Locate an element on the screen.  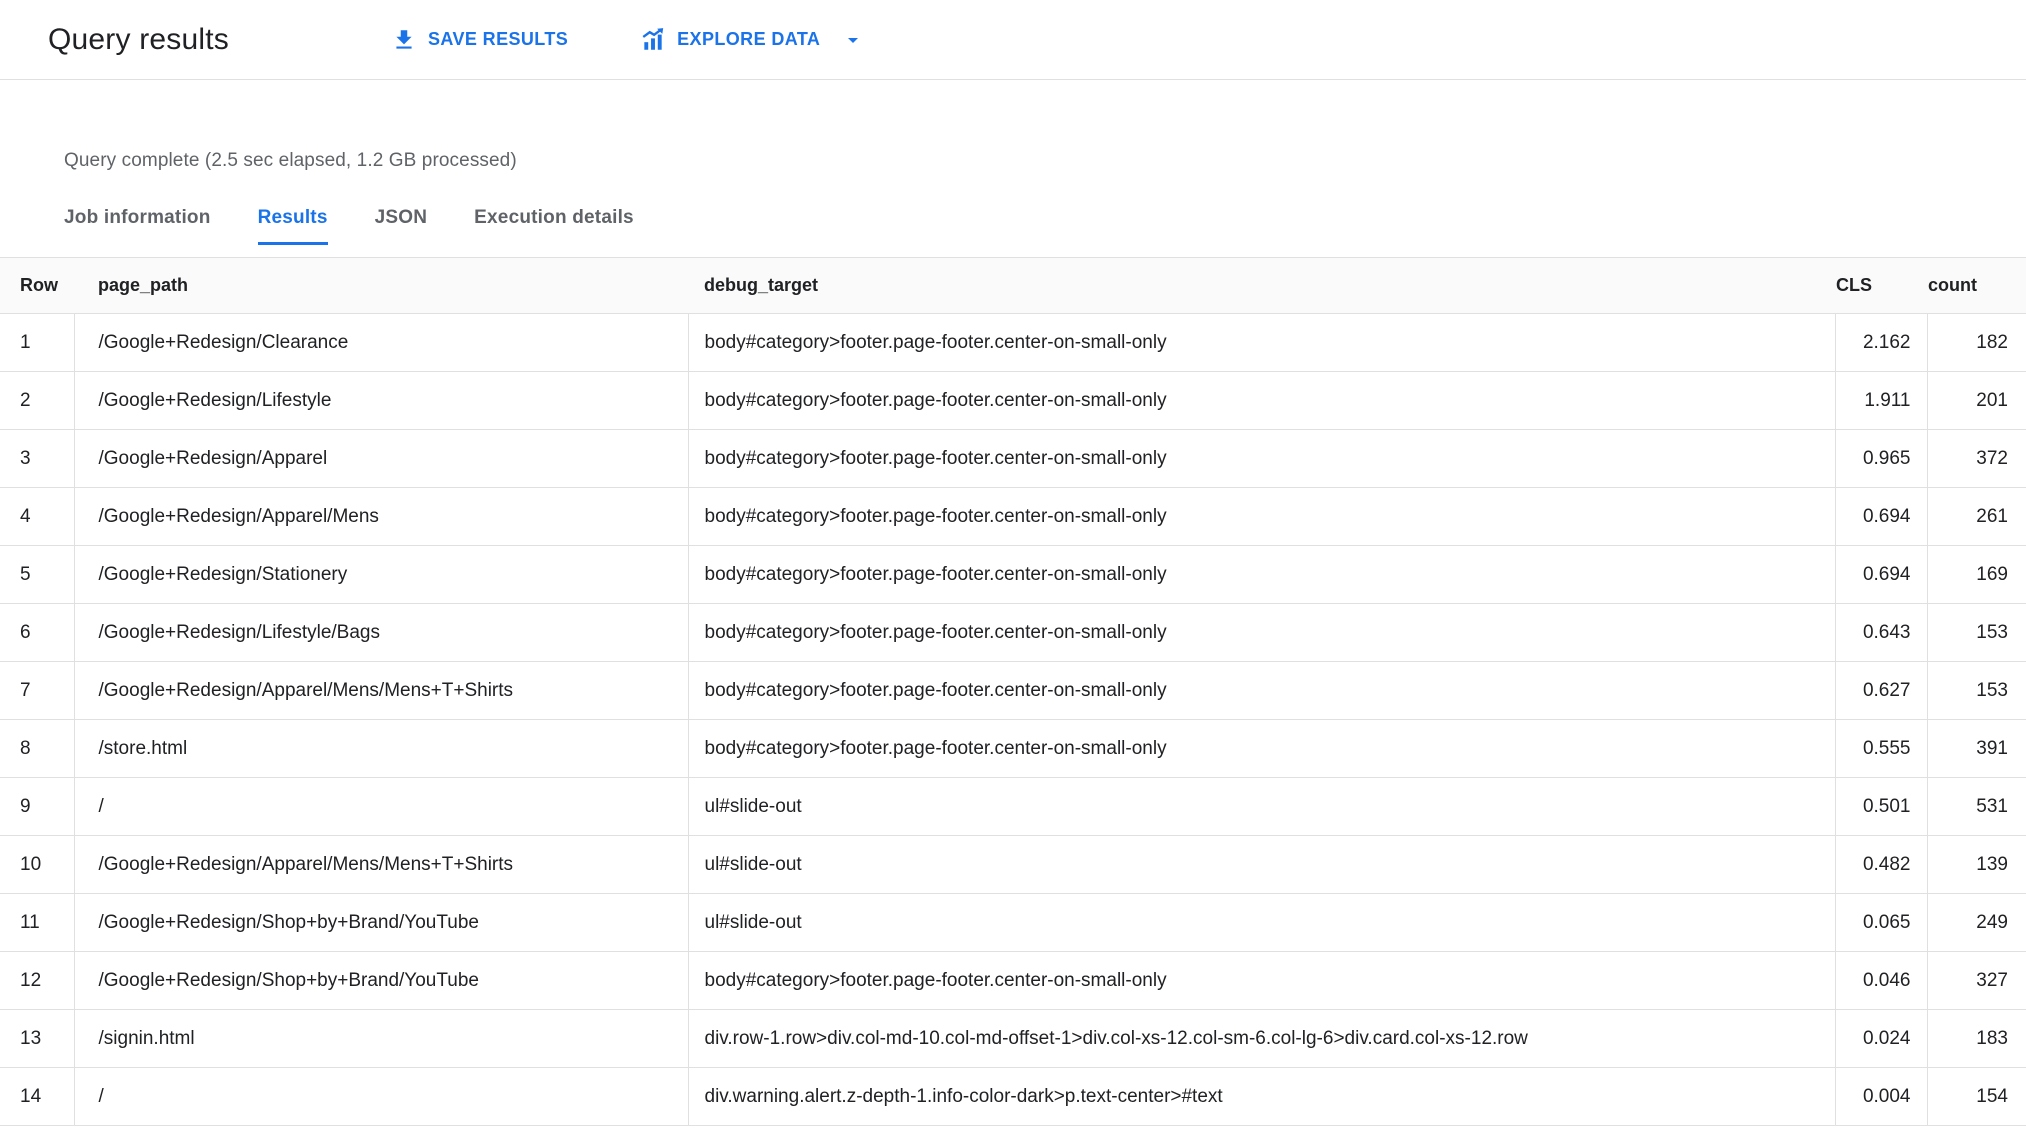
tab-results: Results is located at coordinates (292, 226).